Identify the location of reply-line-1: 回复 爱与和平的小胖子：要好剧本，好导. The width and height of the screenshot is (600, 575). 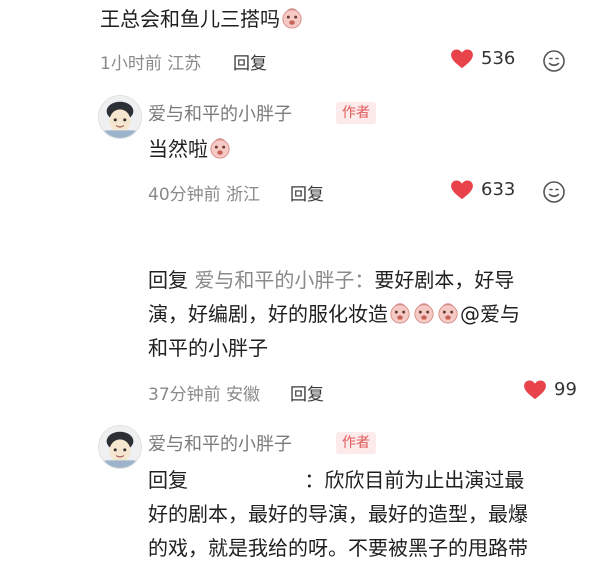
(368, 280).